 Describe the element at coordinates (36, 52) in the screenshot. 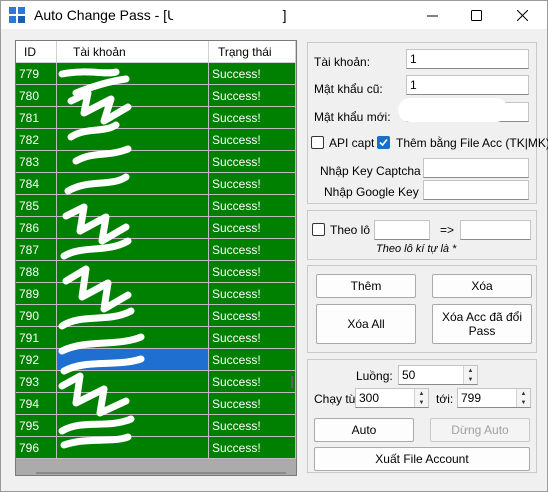

I see `column-header-id: ID` at that location.